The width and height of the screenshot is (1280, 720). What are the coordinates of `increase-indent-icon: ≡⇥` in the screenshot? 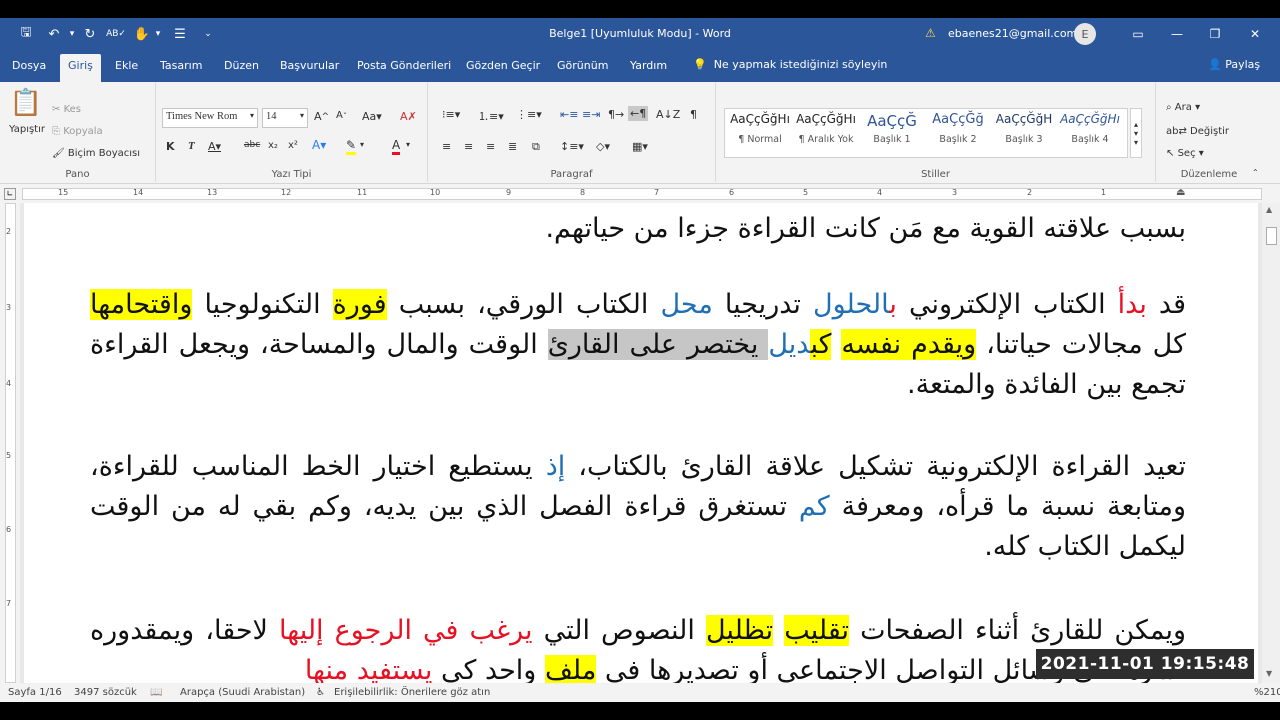 It's located at (591, 114).